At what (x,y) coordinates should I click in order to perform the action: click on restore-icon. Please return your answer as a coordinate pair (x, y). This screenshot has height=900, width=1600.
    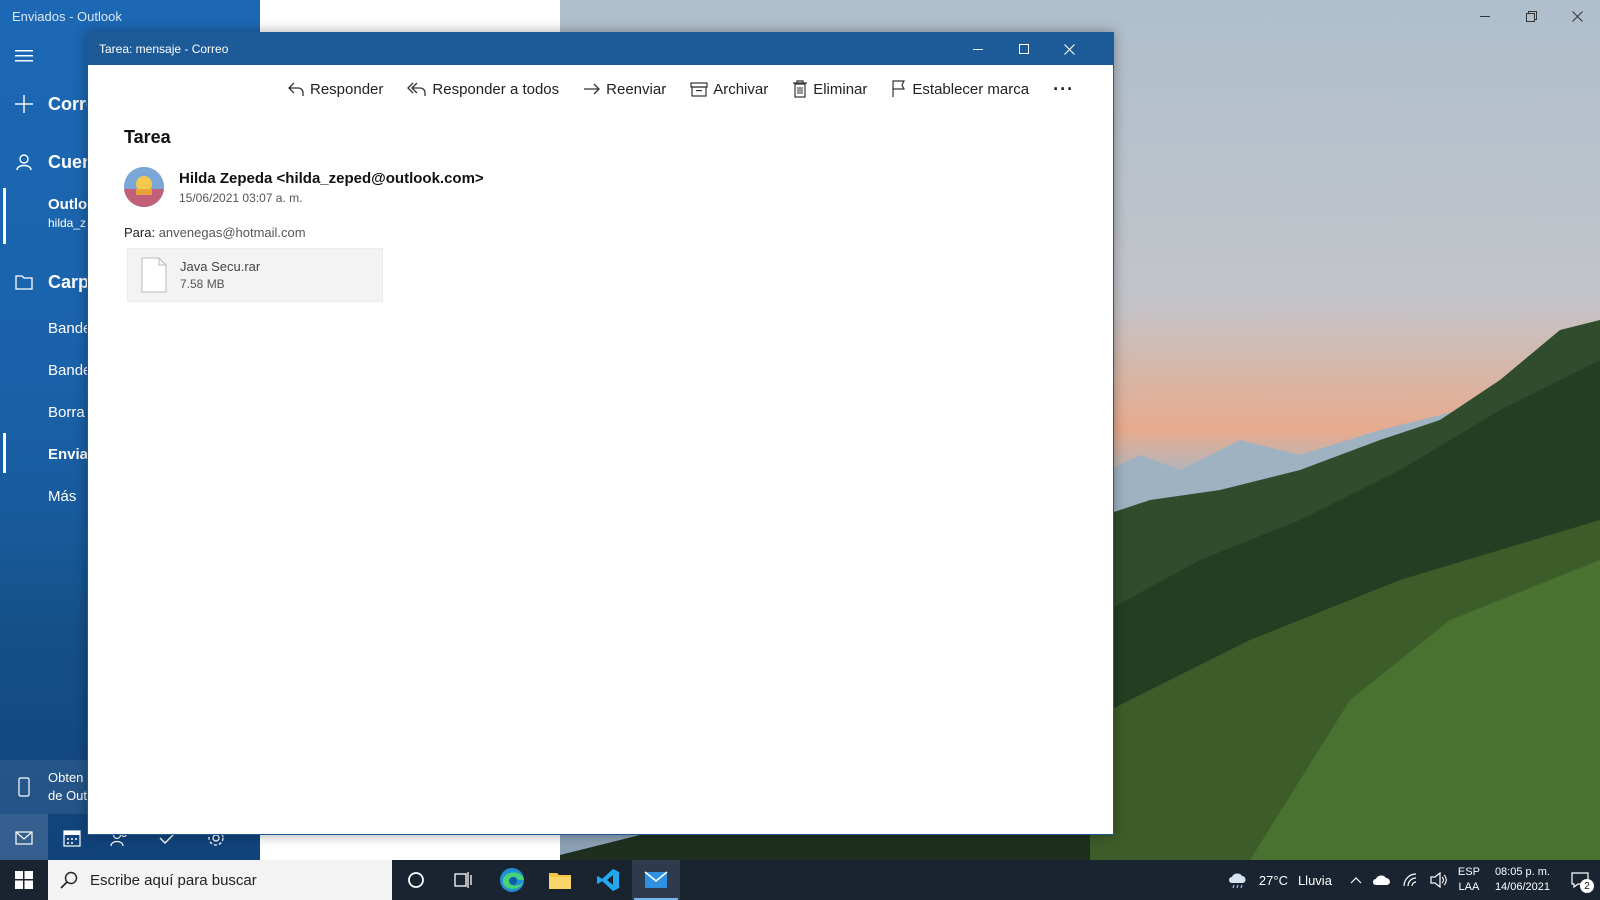
    Looking at the image, I should click on (1531, 16).